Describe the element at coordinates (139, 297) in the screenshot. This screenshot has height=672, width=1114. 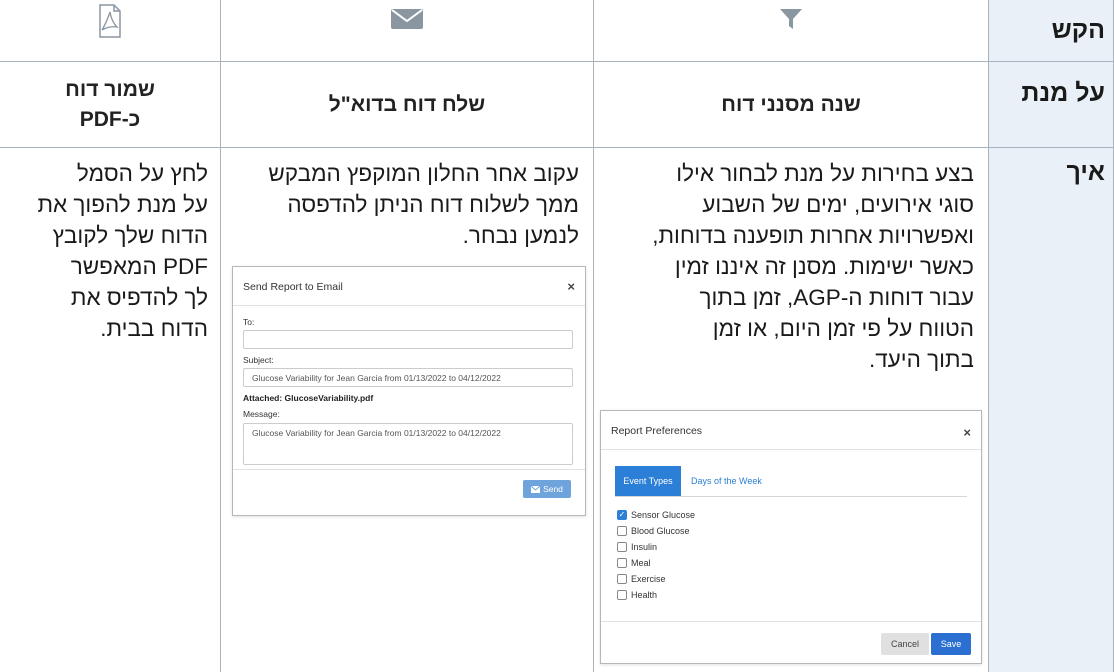
I see `text-line: לך להדפיס את` at that location.